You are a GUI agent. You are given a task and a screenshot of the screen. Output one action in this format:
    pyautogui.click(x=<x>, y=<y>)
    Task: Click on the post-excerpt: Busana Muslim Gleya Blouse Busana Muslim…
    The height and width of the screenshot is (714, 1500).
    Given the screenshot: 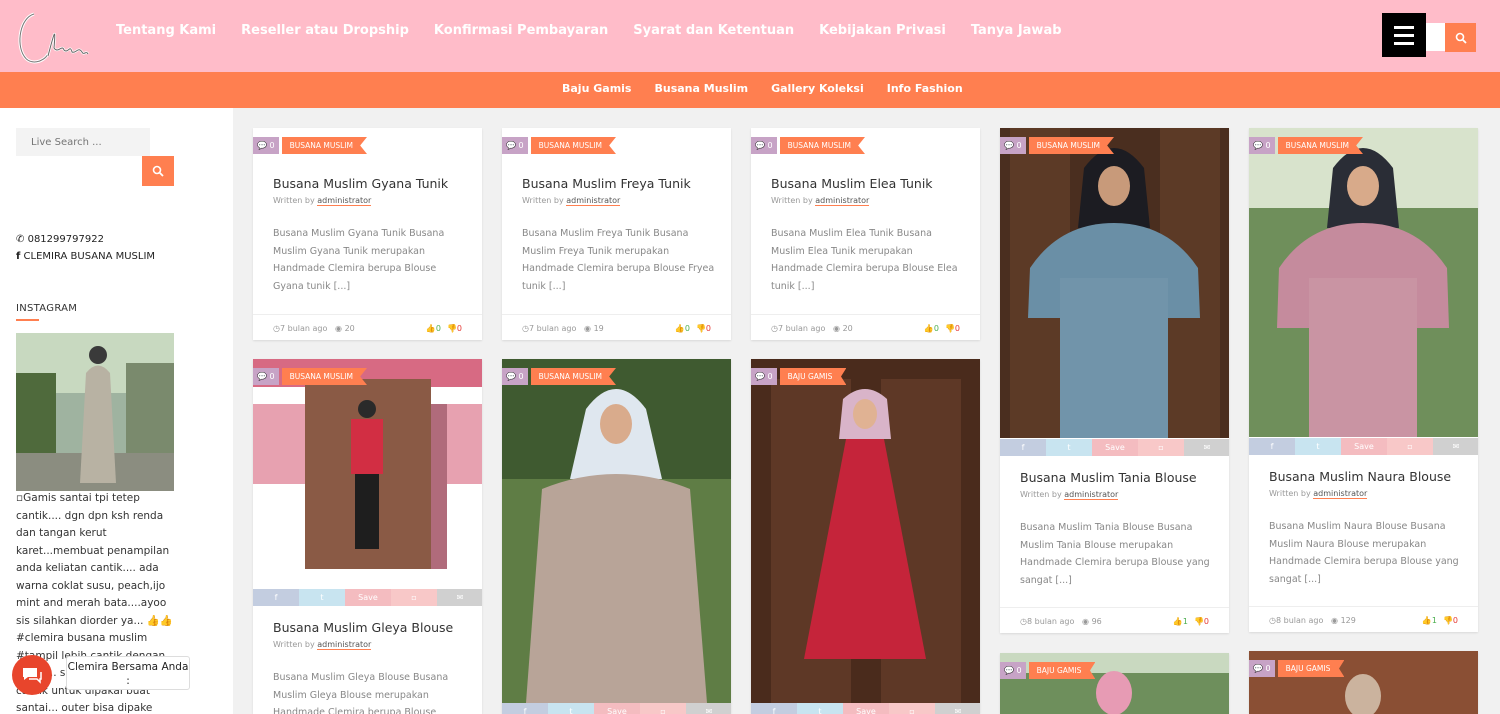 What is the action you would take?
    pyautogui.click(x=361, y=693)
    